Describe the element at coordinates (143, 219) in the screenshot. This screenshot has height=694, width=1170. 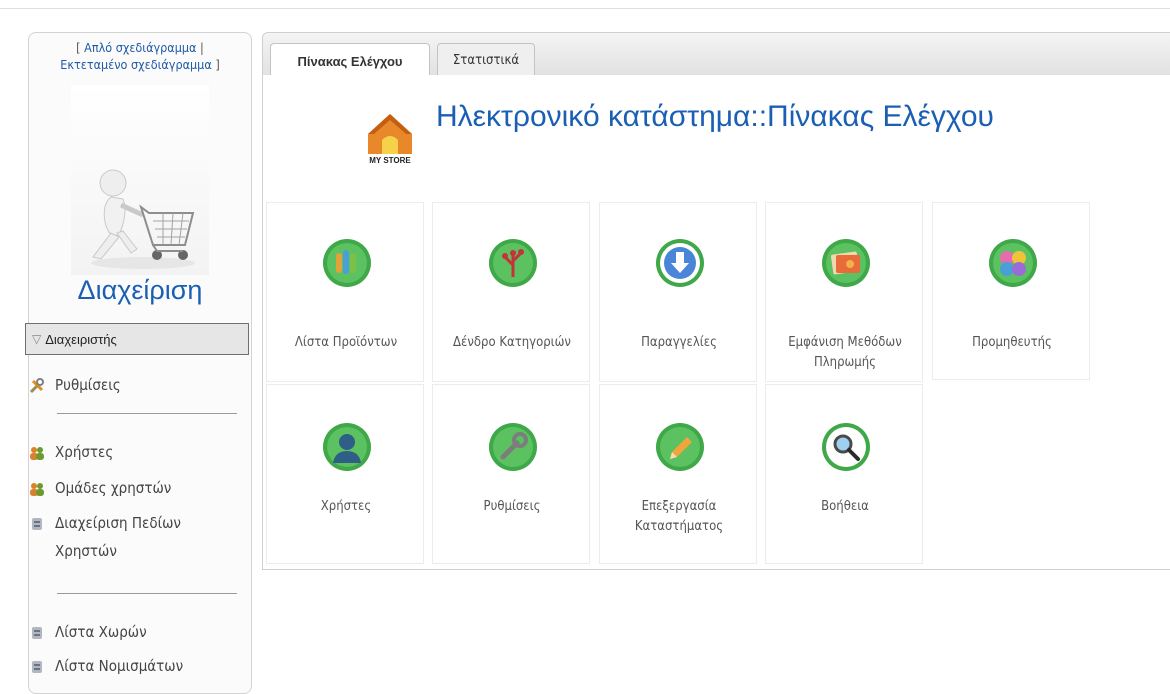
I see `shopping-cart-icon` at that location.